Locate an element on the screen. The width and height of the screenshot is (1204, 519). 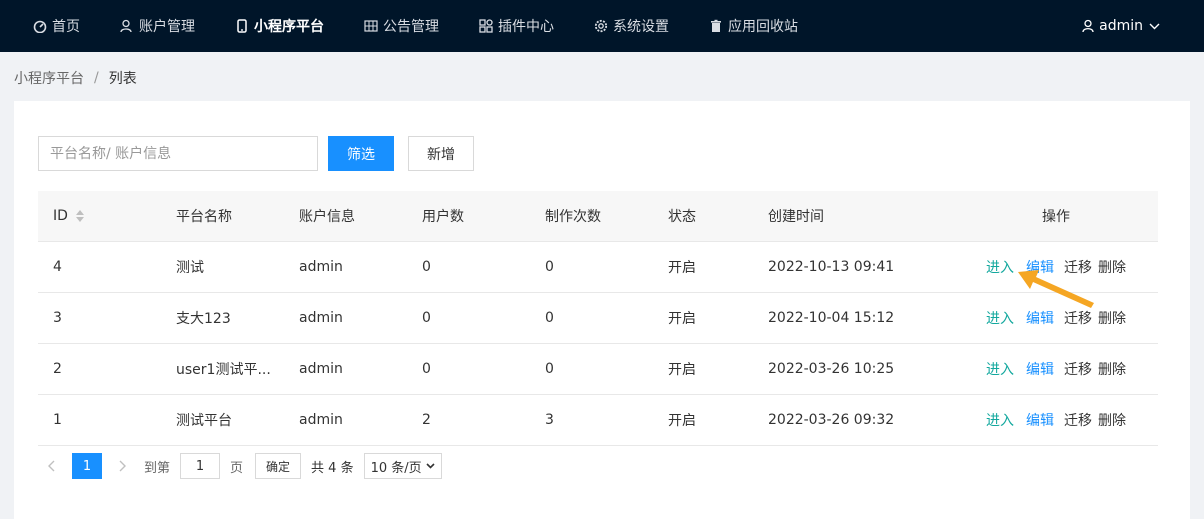
mobile-icon is located at coordinates (242, 26).